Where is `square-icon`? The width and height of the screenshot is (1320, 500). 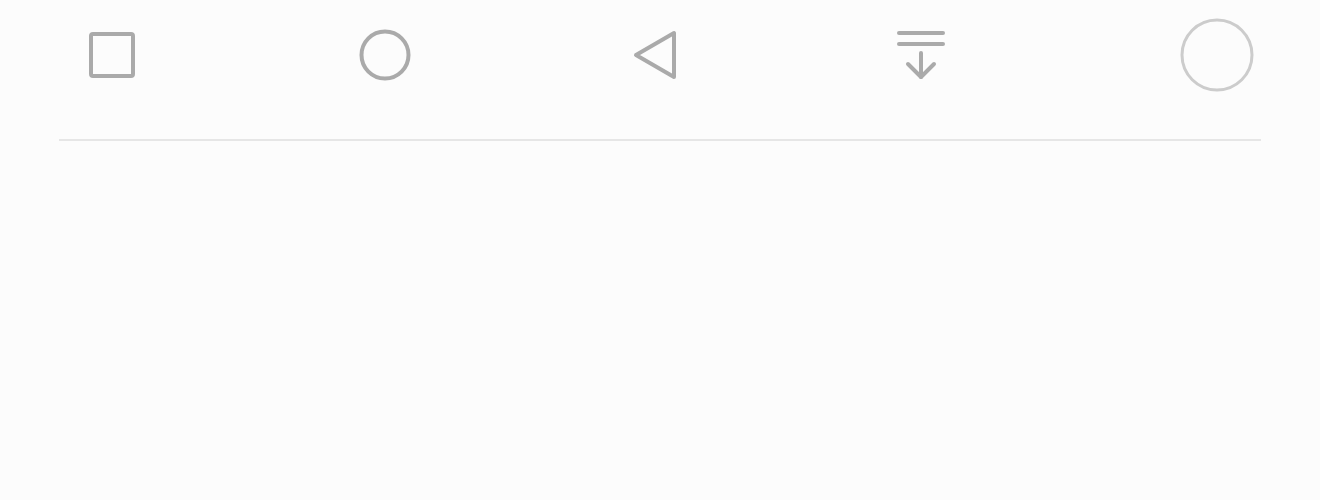 square-icon is located at coordinates (112, 55).